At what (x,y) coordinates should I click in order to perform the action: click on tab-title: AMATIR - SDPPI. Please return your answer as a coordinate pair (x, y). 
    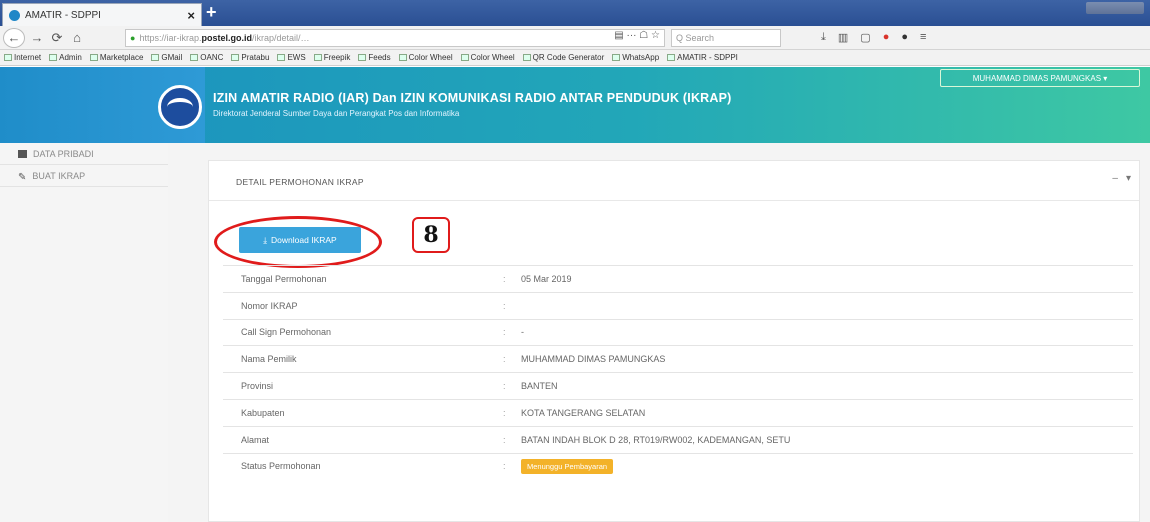
    Looking at the image, I should click on (63, 15).